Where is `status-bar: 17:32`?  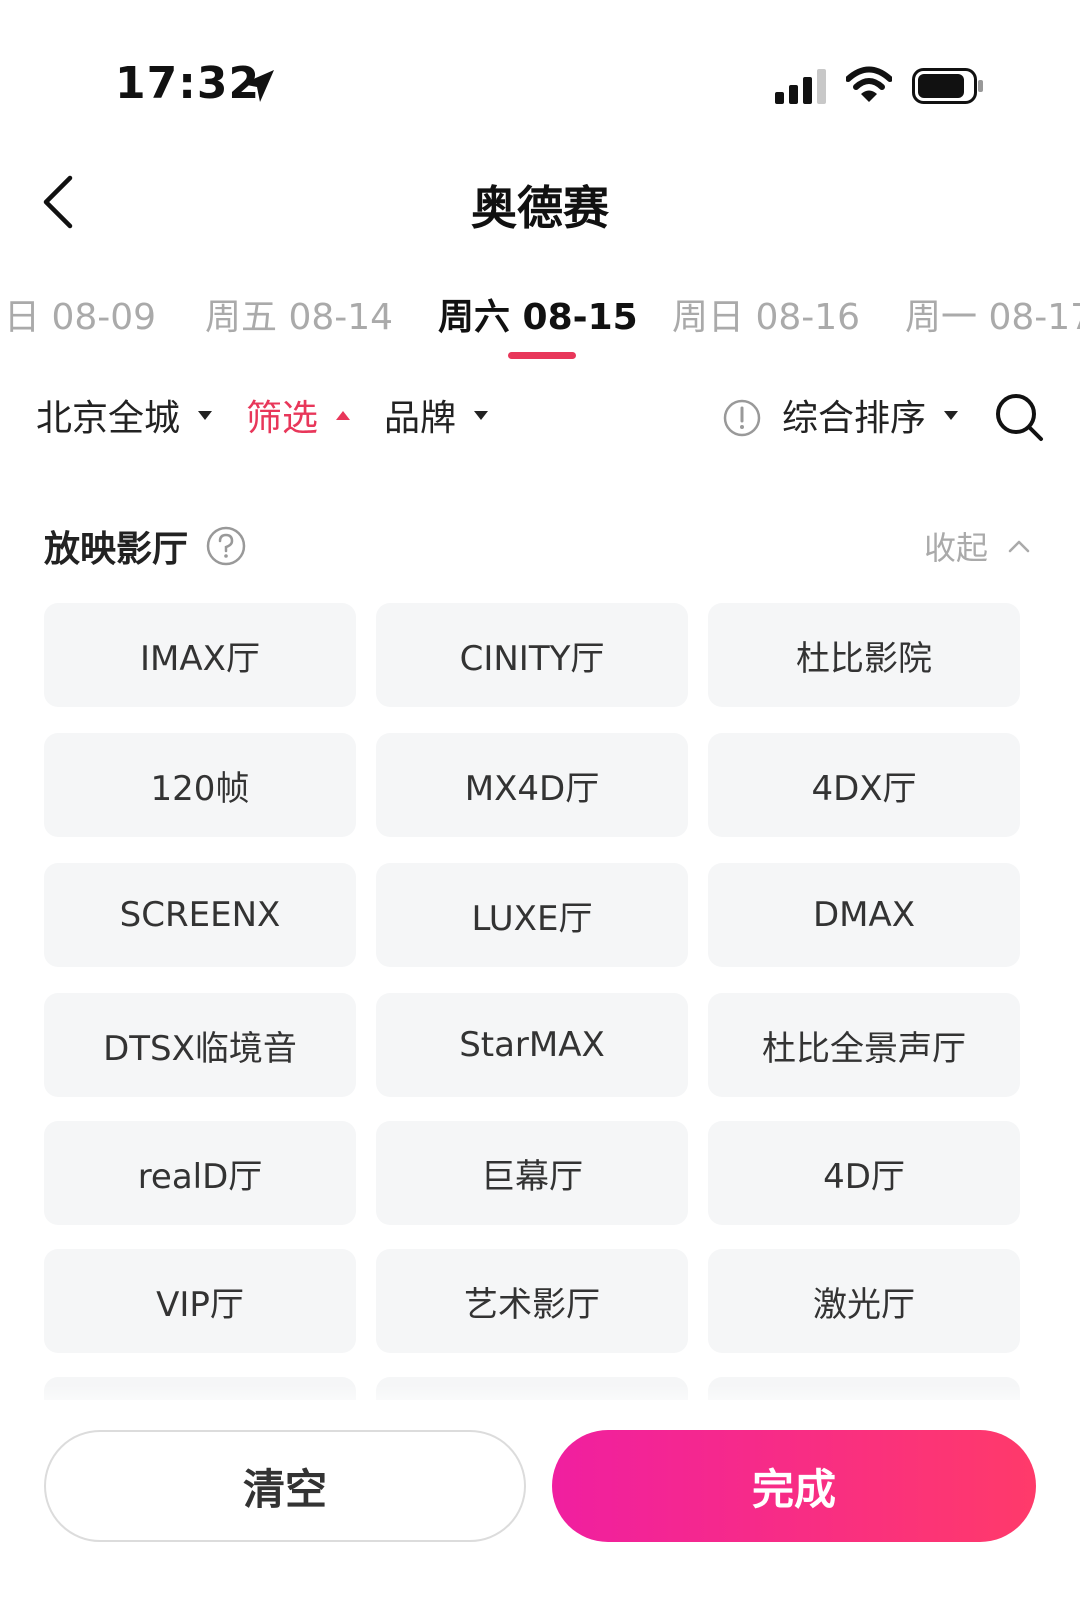 status-bar: 17:32 is located at coordinates (540, 75).